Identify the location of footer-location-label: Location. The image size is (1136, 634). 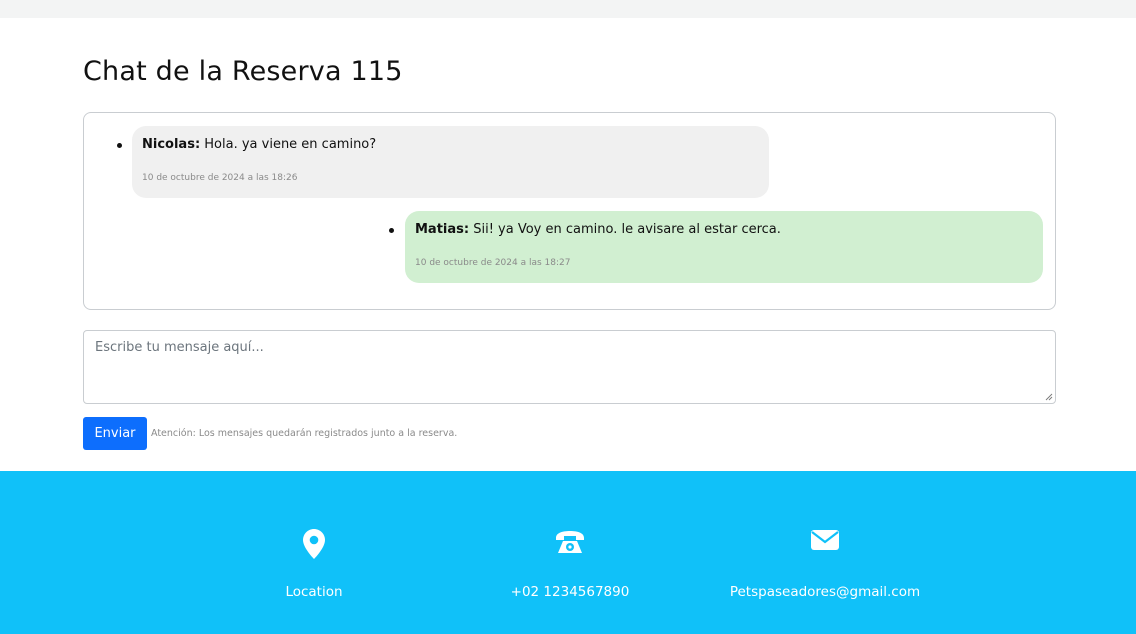
(314, 592).